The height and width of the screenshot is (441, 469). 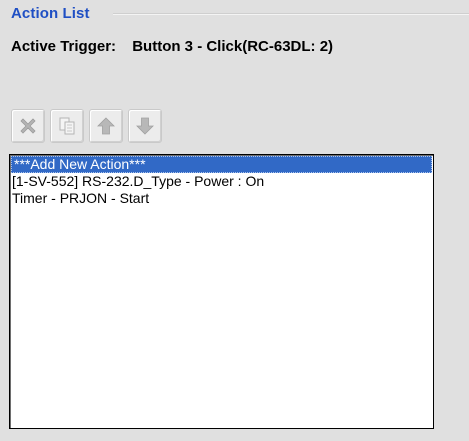 I want to click on move-up-button, so click(x=106, y=126).